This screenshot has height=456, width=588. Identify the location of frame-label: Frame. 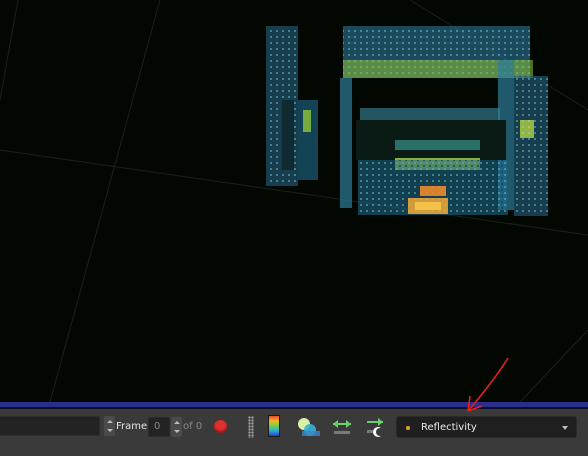
(132, 426).